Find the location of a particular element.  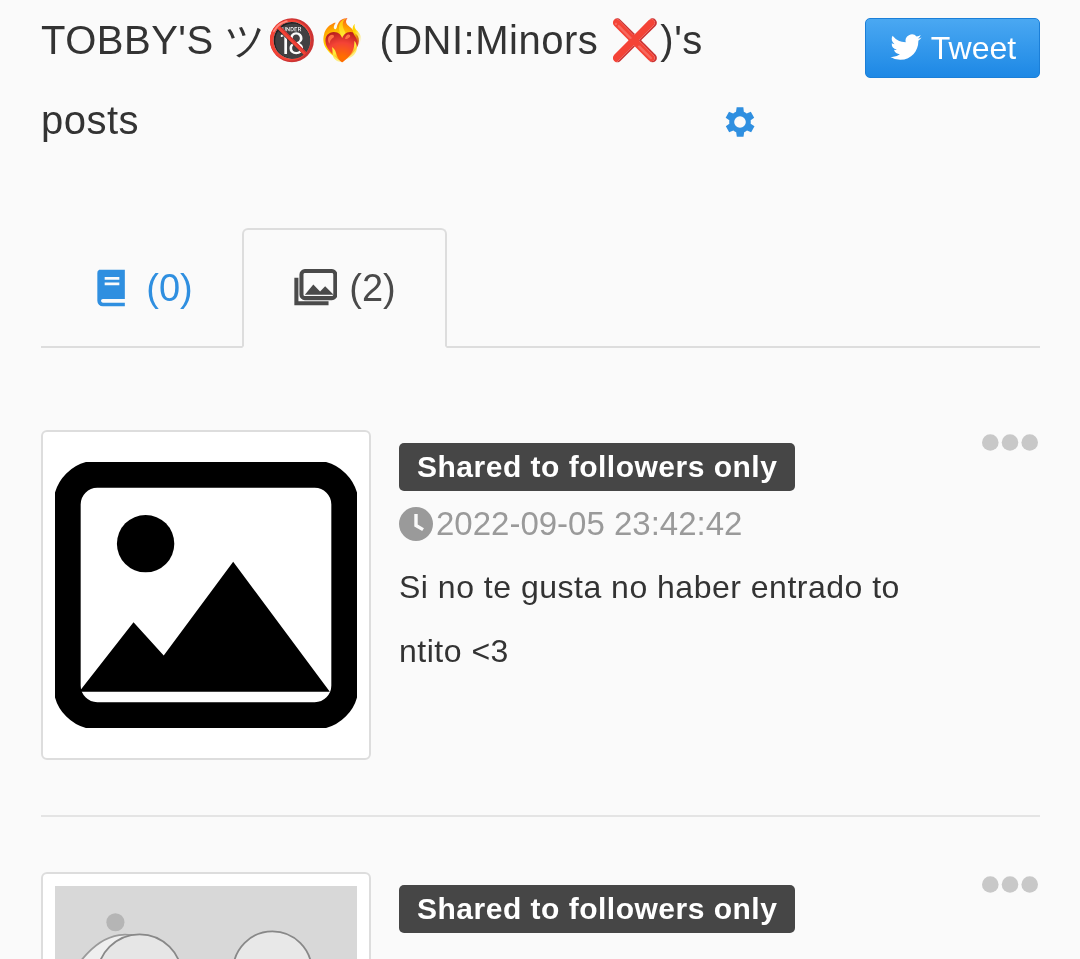

clock-icon is located at coordinates (416, 524).